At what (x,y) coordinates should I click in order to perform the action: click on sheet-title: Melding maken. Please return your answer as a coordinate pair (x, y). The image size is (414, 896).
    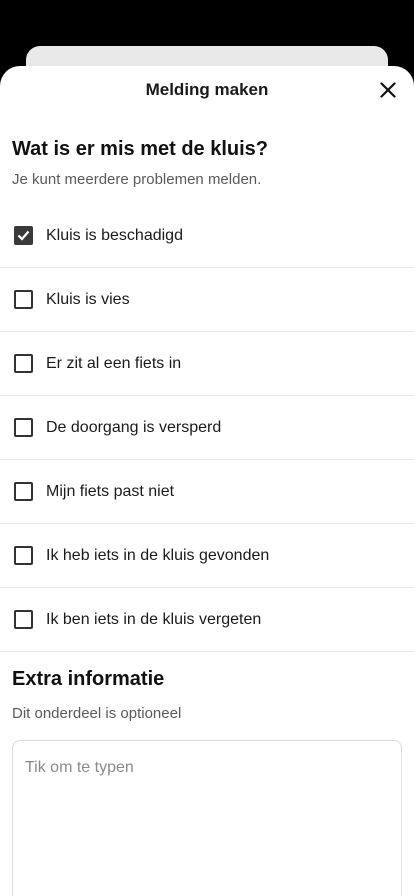
    Looking at the image, I should click on (207, 89).